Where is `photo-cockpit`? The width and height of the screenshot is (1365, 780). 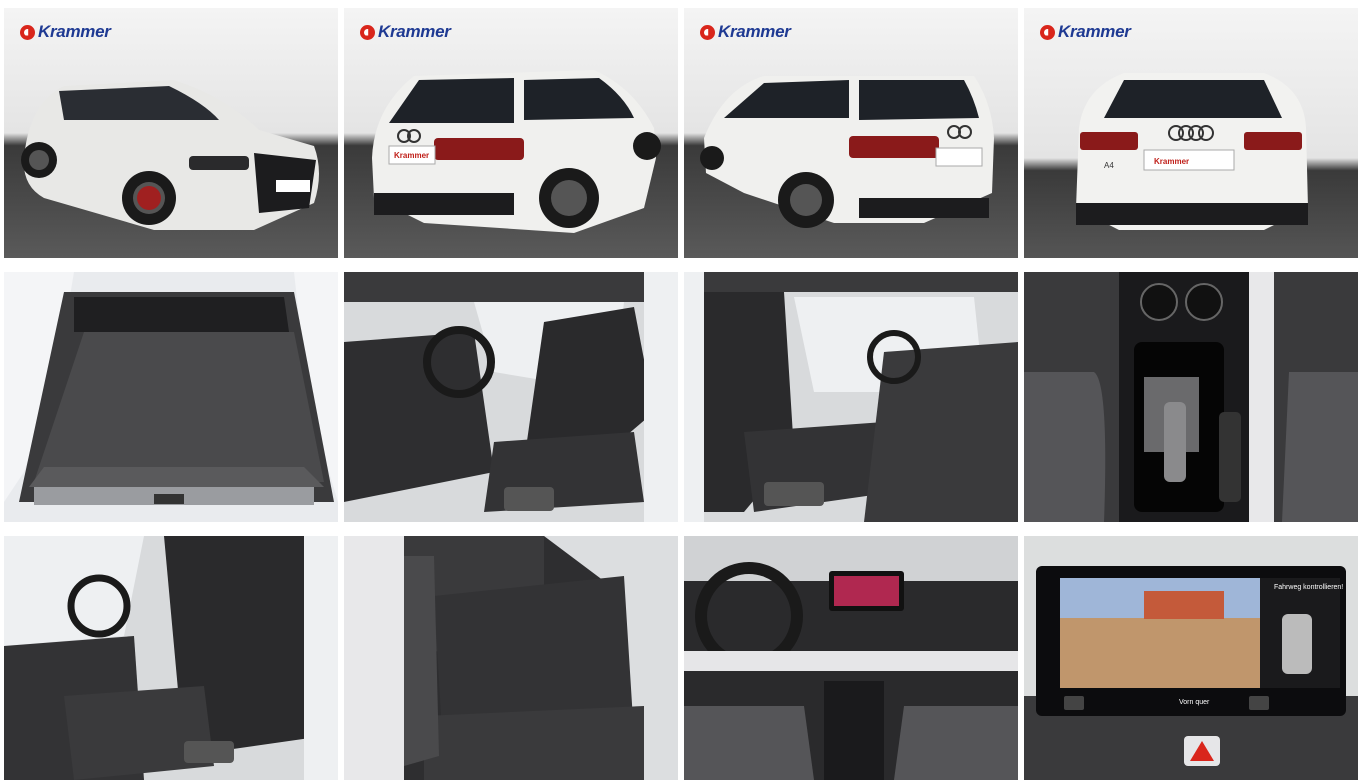
photo-cockpit is located at coordinates (851, 658).